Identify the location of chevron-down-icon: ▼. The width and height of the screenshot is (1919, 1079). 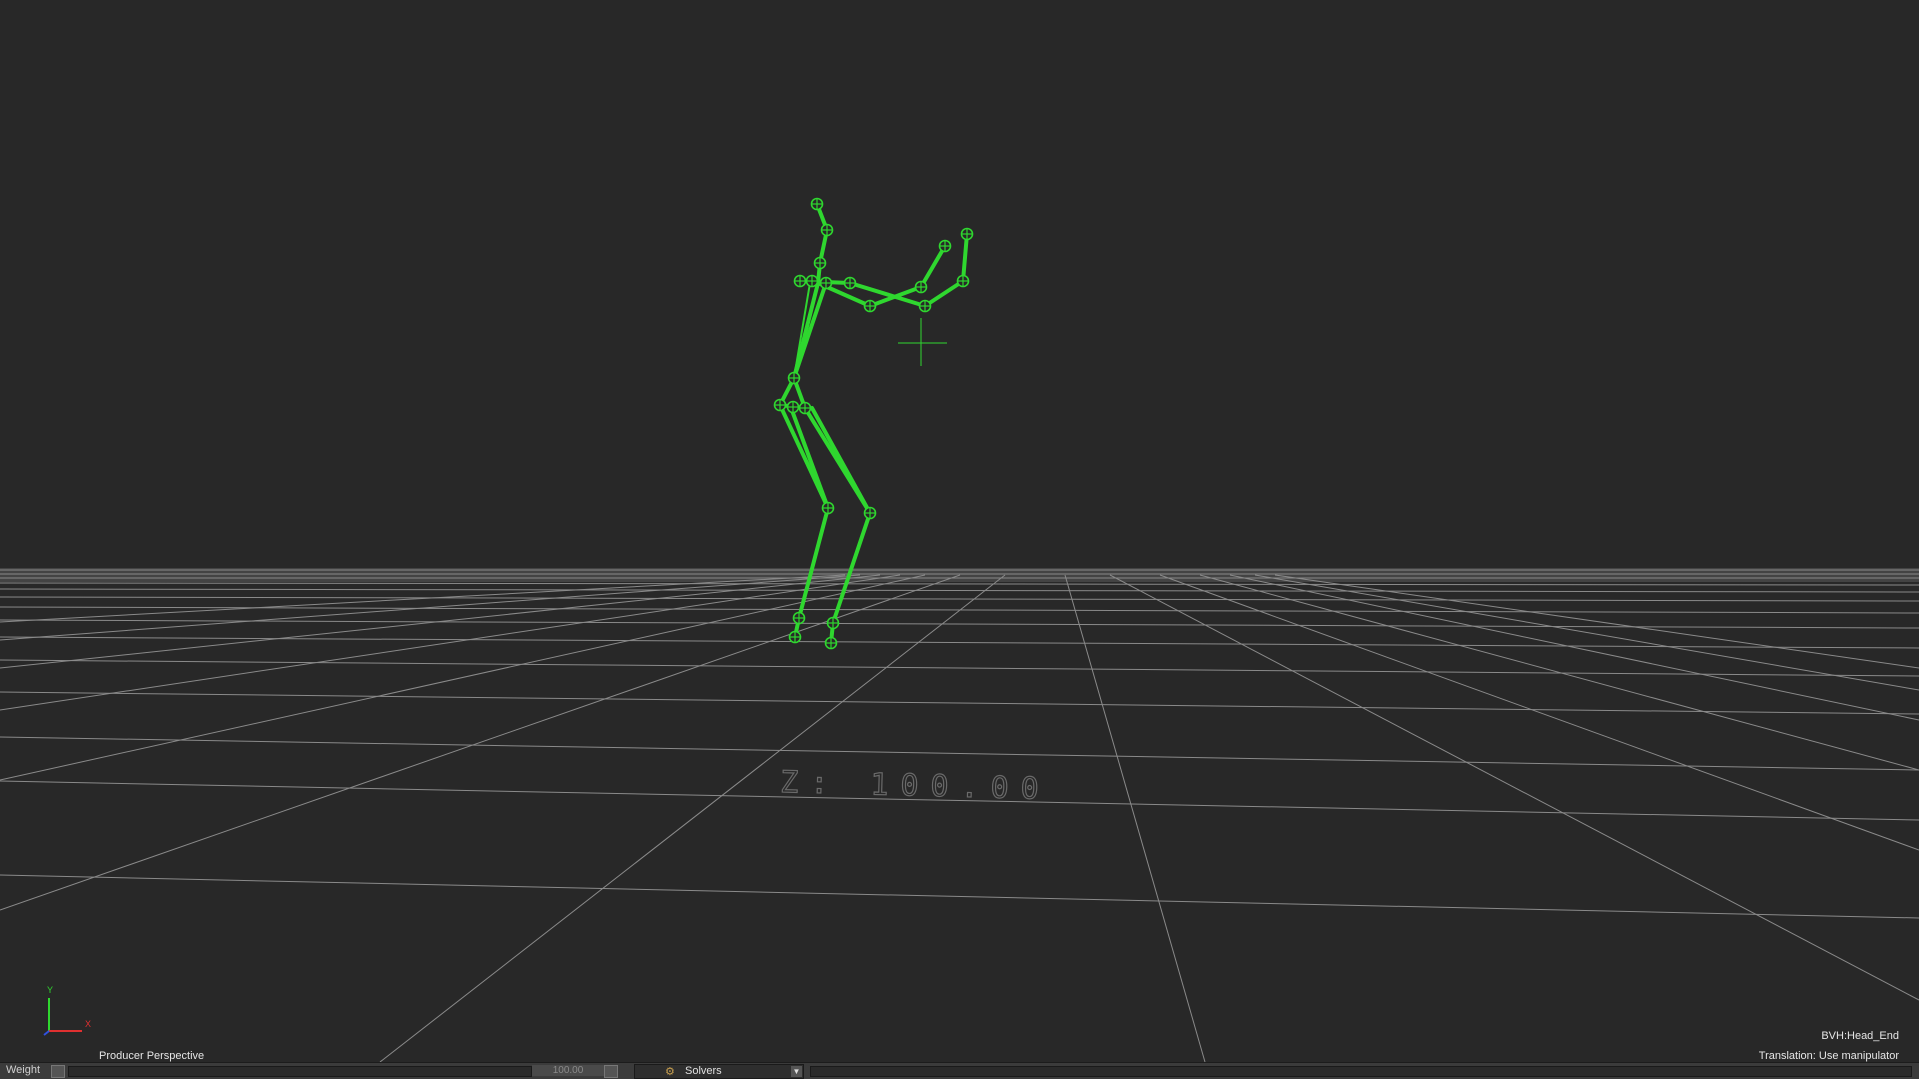
(796, 1071).